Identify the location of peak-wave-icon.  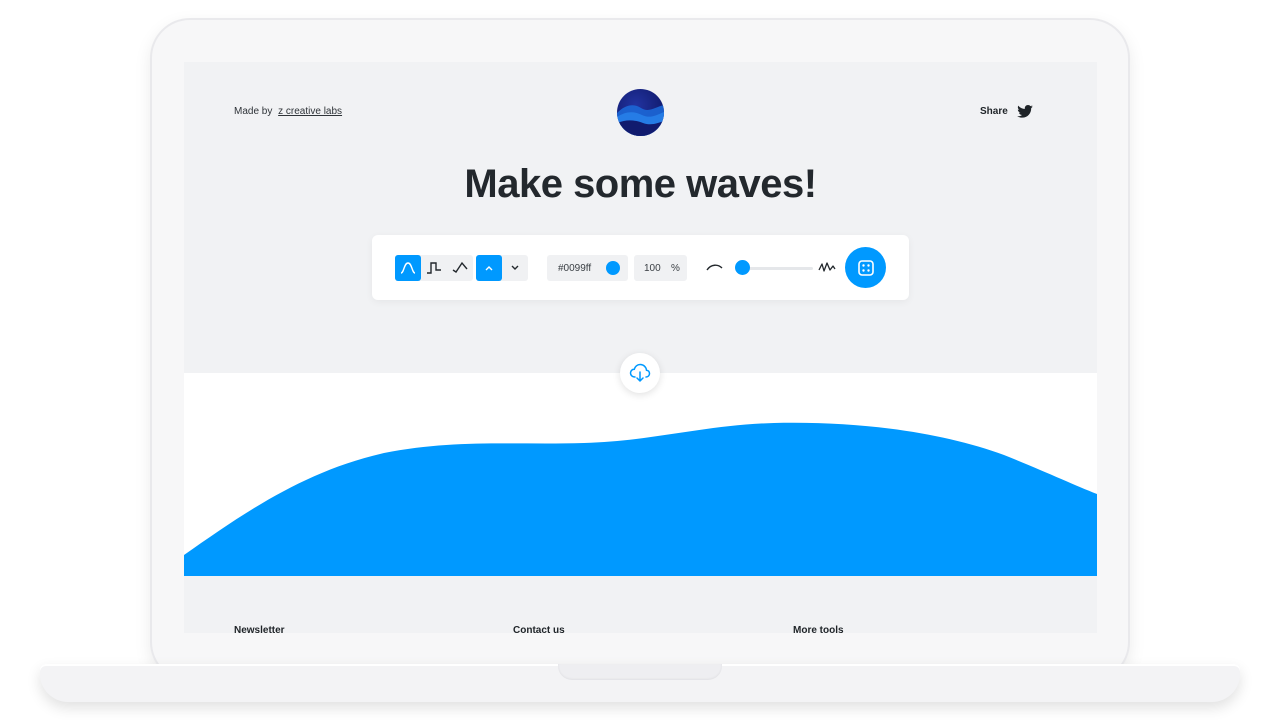
(460, 267).